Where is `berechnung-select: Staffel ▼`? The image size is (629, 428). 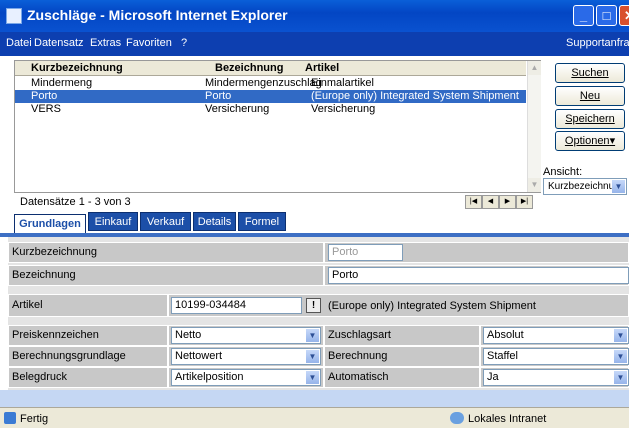
berechnung-select: Staffel ▼ is located at coordinates (556, 356).